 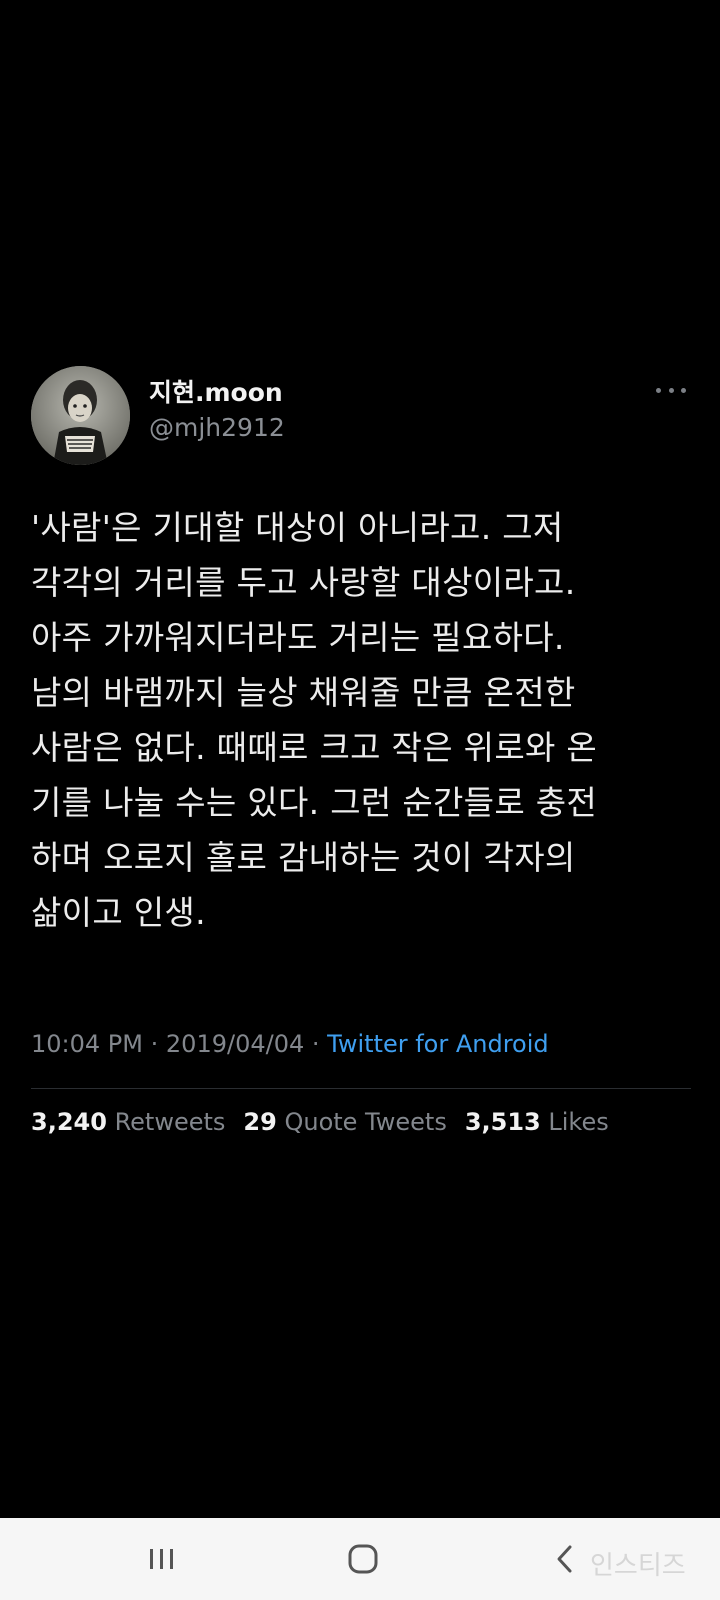 What do you see at coordinates (297, 527) in the screenshot?
I see `tweet-text-line: '사람'은 기대할 대상이 아니라고. 그저` at bounding box center [297, 527].